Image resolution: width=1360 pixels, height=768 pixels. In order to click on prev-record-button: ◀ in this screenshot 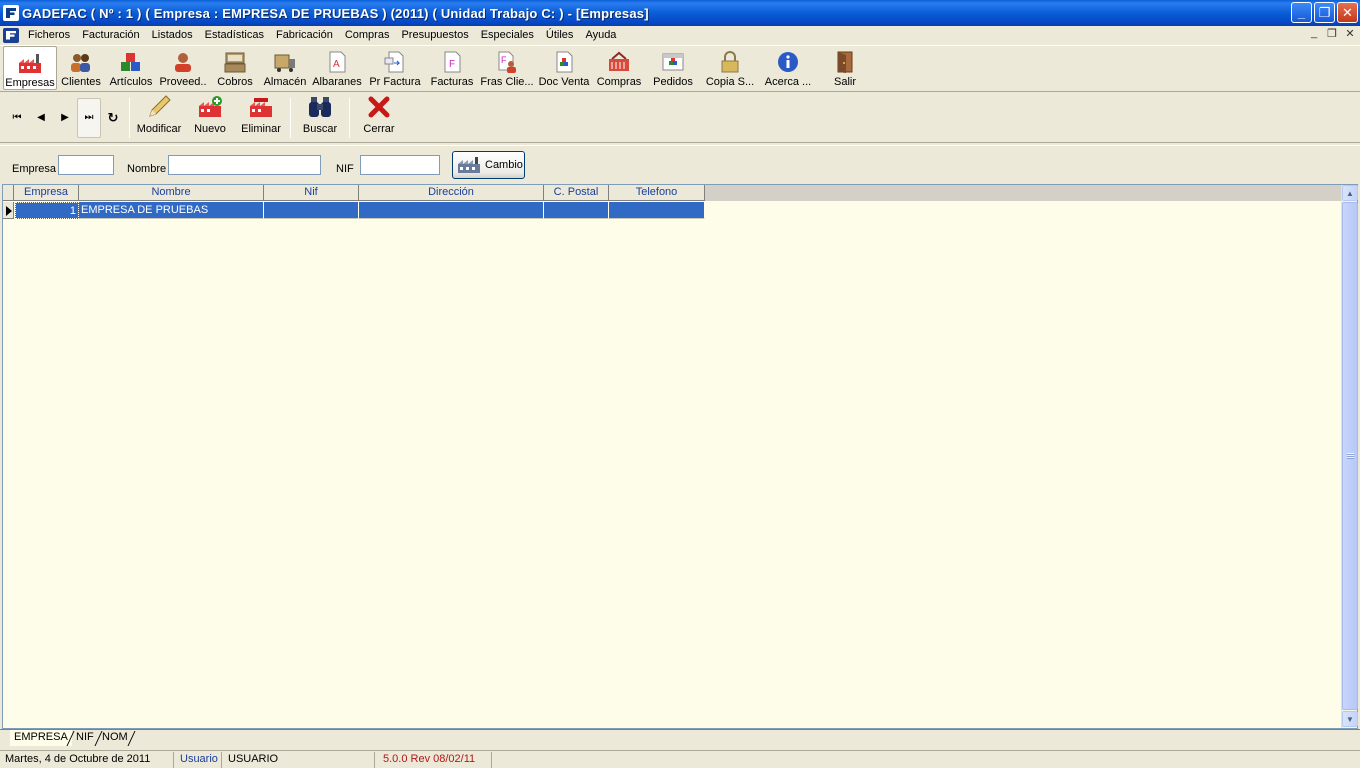, I will do `click(41, 118)`.